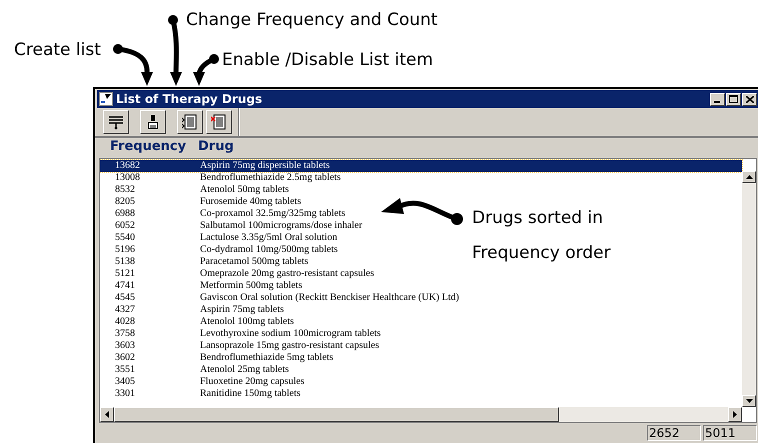 The height and width of the screenshot is (443, 758). I want to click on drug-cell: Levothyroxine sodium 100microgram tablets, so click(290, 334).